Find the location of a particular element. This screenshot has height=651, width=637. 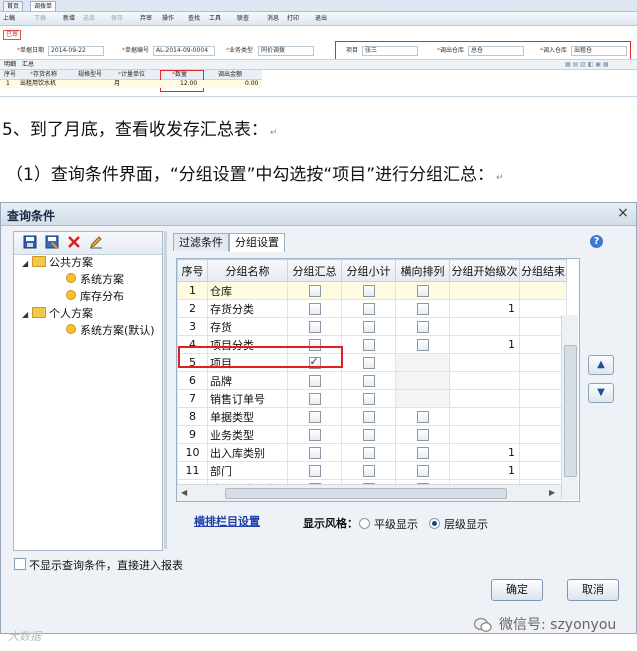

table-row: 2 存货分类 1 is located at coordinates (372, 308).